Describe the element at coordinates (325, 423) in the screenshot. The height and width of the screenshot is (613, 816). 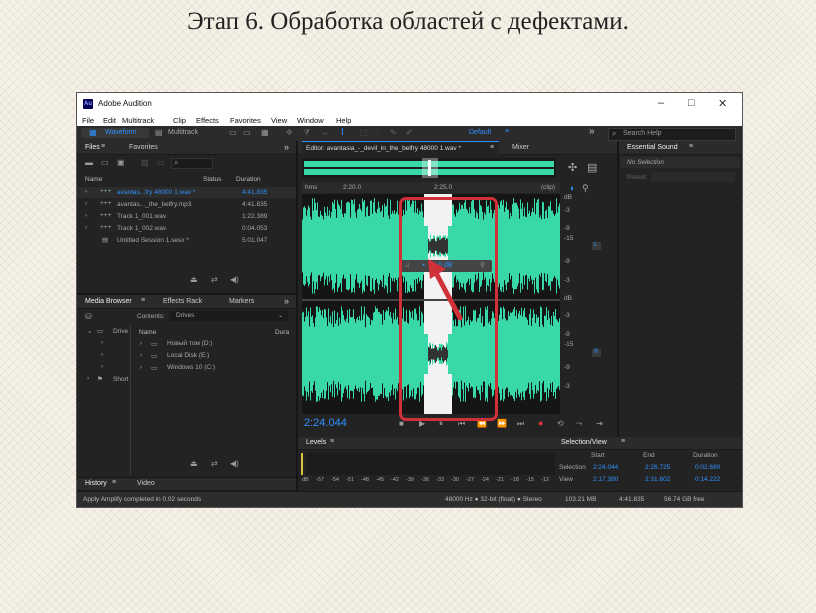
I see `current-time: 2:24.044` at that location.